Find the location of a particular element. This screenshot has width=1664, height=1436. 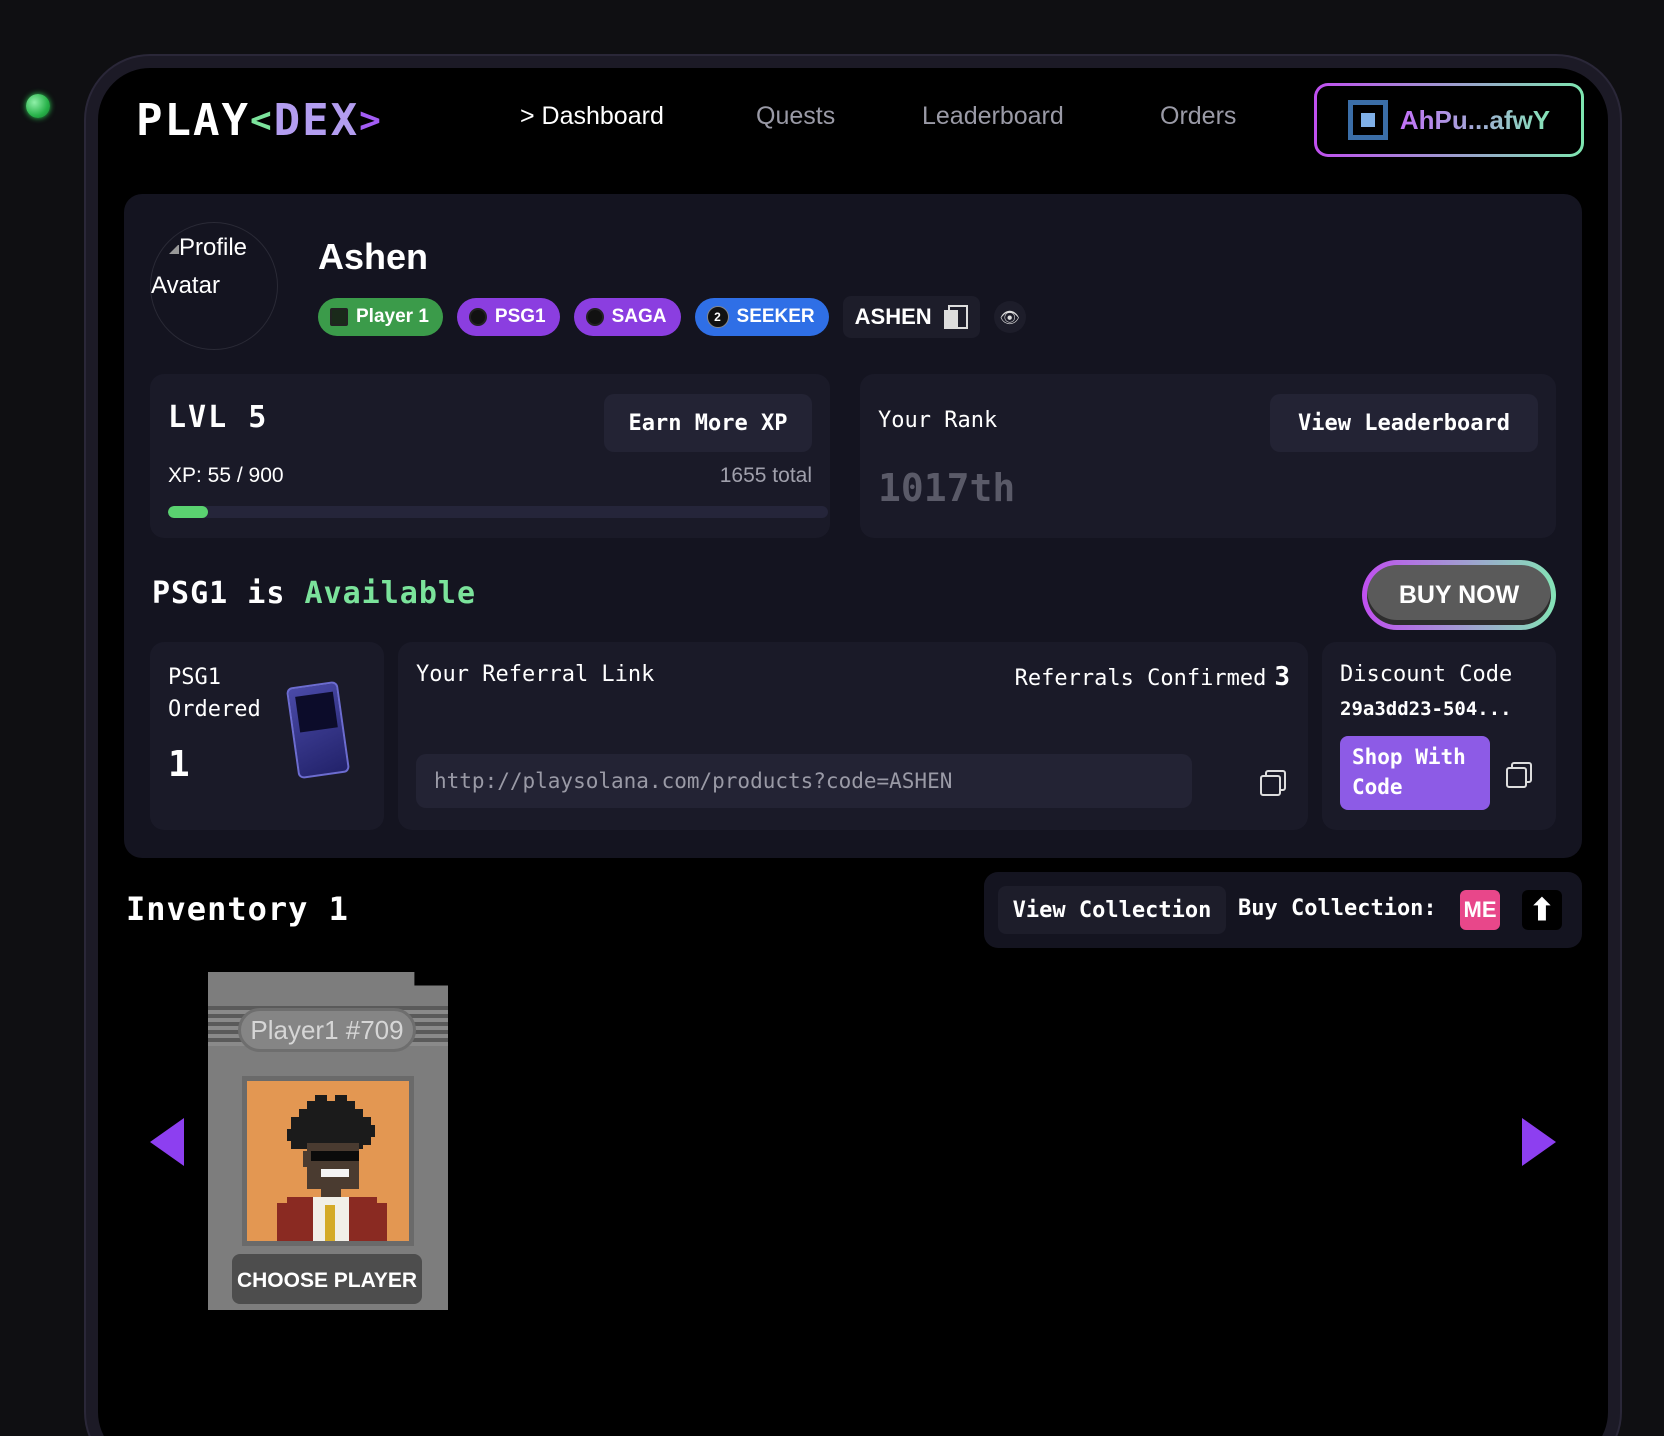

badge-label: SEEKER is located at coordinates (775, 316).